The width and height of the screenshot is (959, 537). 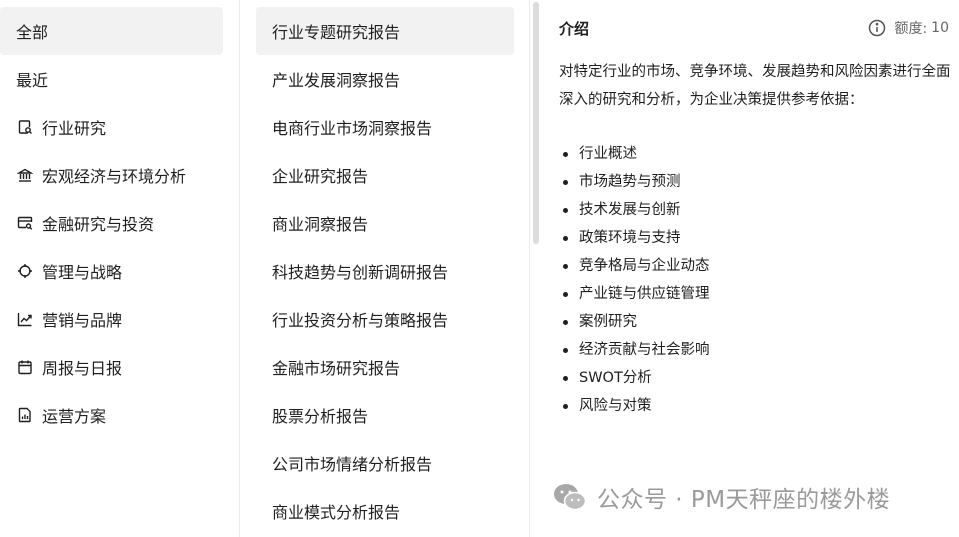 I want to click on template-item: 金融市场研究报告, so click(x=385, y=367).